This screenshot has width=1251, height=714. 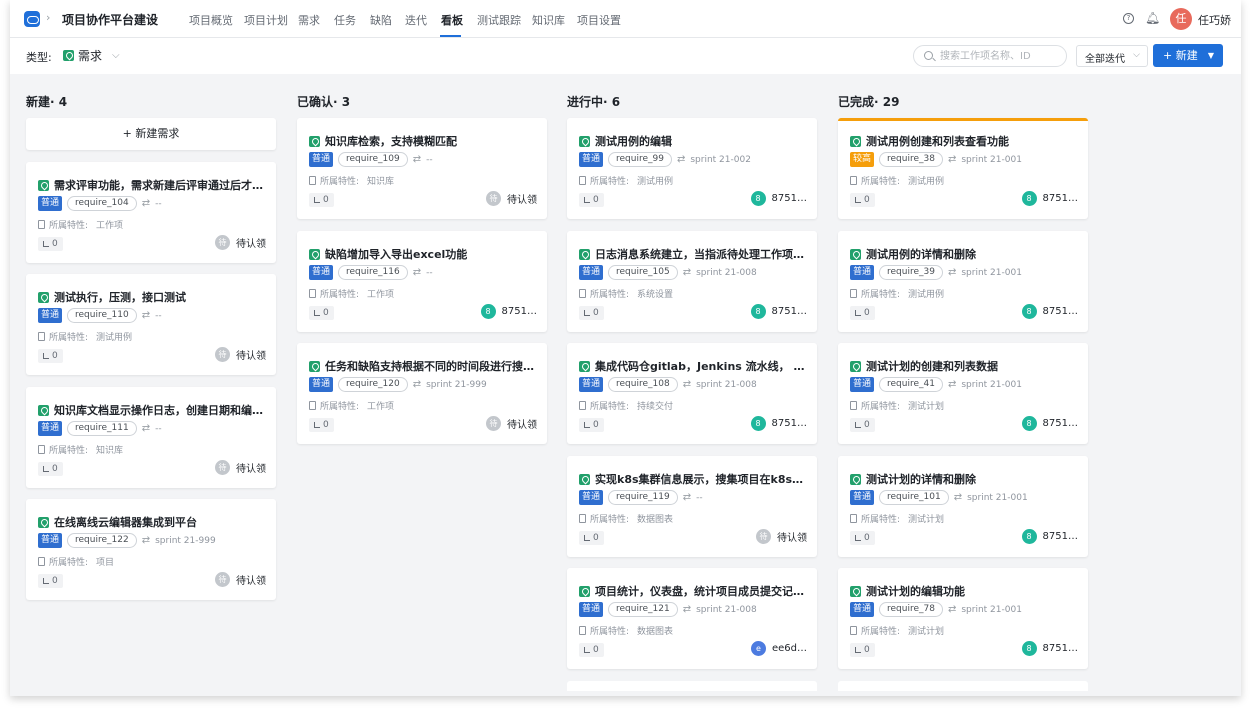 What do you see at coordinates (417, 272) in the screenshot?
I see `sprint-cycle-icon: ⇄` at bounding box center [417, 272].